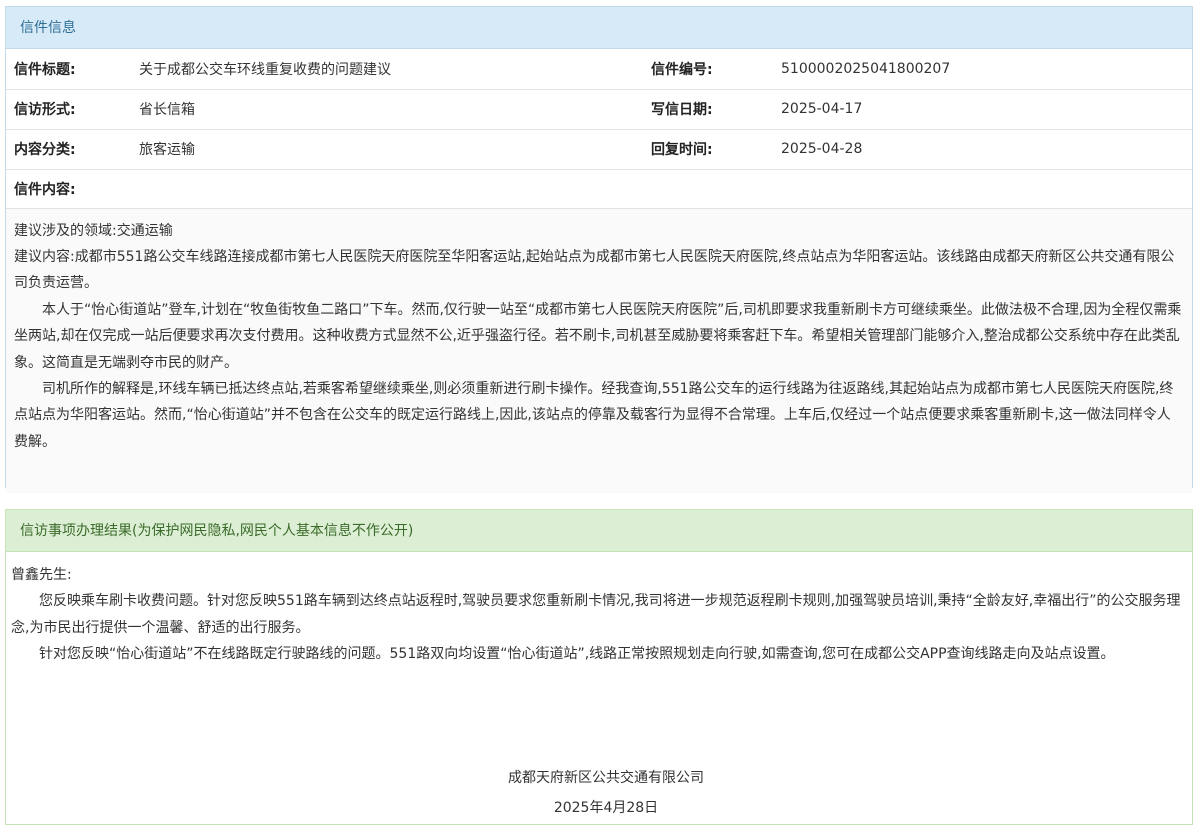 Image resolution: width=1200 pixels, height=830 pixels. I want to click on reply-time-label: 回复时间:, so click(710, 149).